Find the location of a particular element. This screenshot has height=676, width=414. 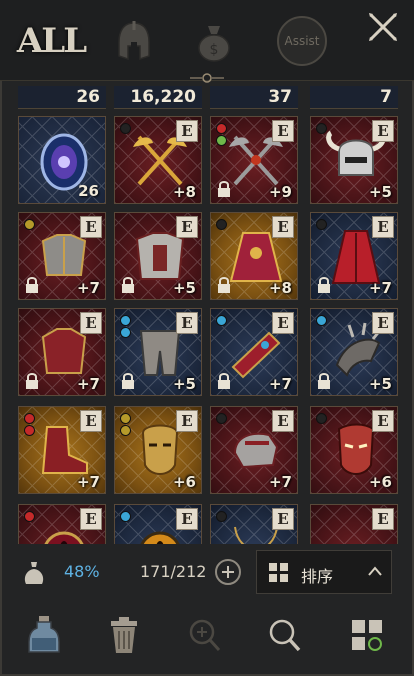

inventory-slot: 26 is located at coordinates (62, 160).